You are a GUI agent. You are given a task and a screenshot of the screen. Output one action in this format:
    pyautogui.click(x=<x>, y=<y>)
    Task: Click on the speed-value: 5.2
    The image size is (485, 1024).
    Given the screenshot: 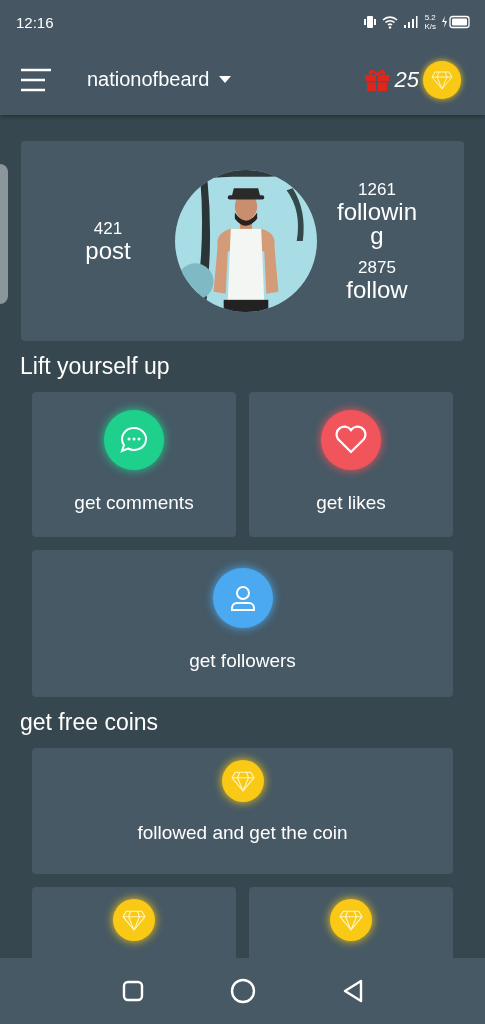 What is the action you would take?
    pyautogui.click(x=430, y=17)
    